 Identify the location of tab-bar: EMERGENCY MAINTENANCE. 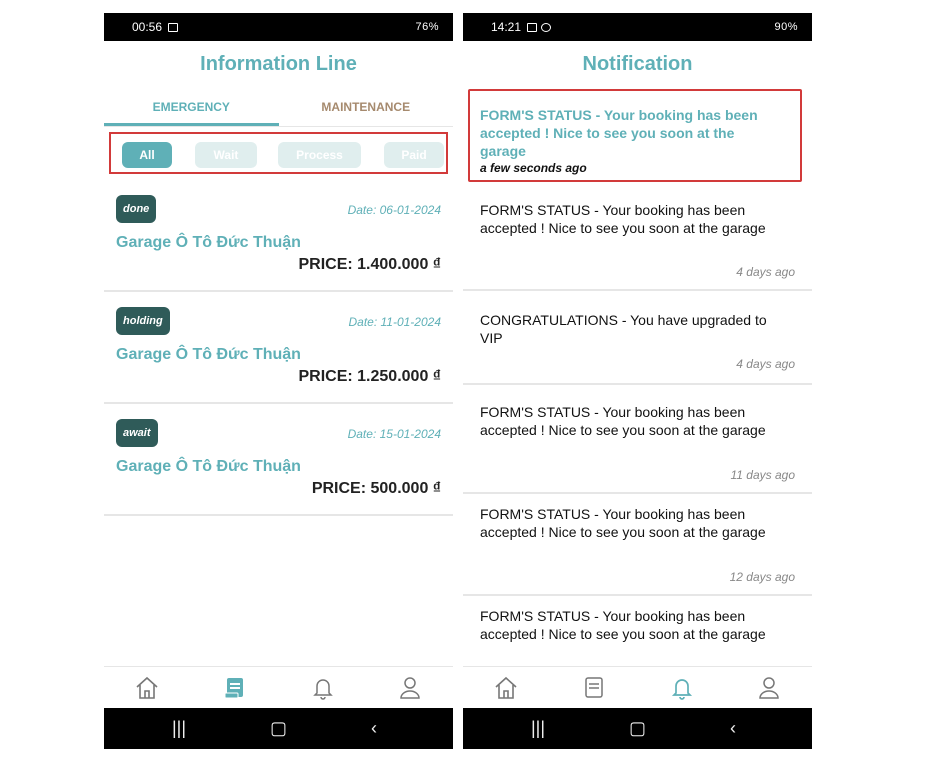
(278, 110).